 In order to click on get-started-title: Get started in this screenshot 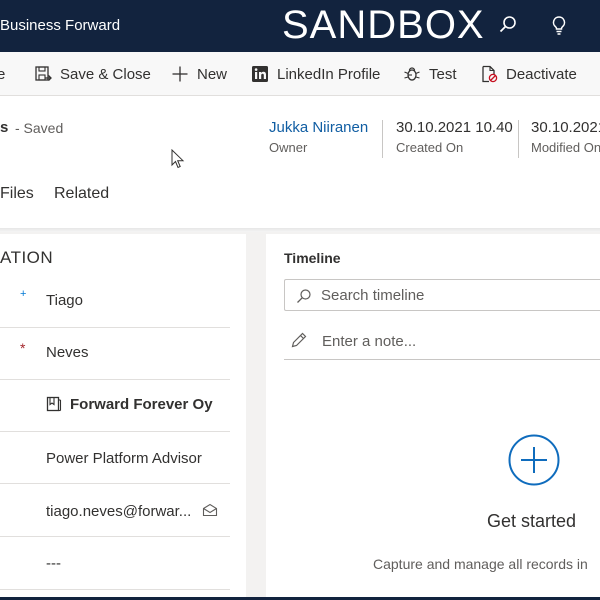, I will do `click(532, 521)`.